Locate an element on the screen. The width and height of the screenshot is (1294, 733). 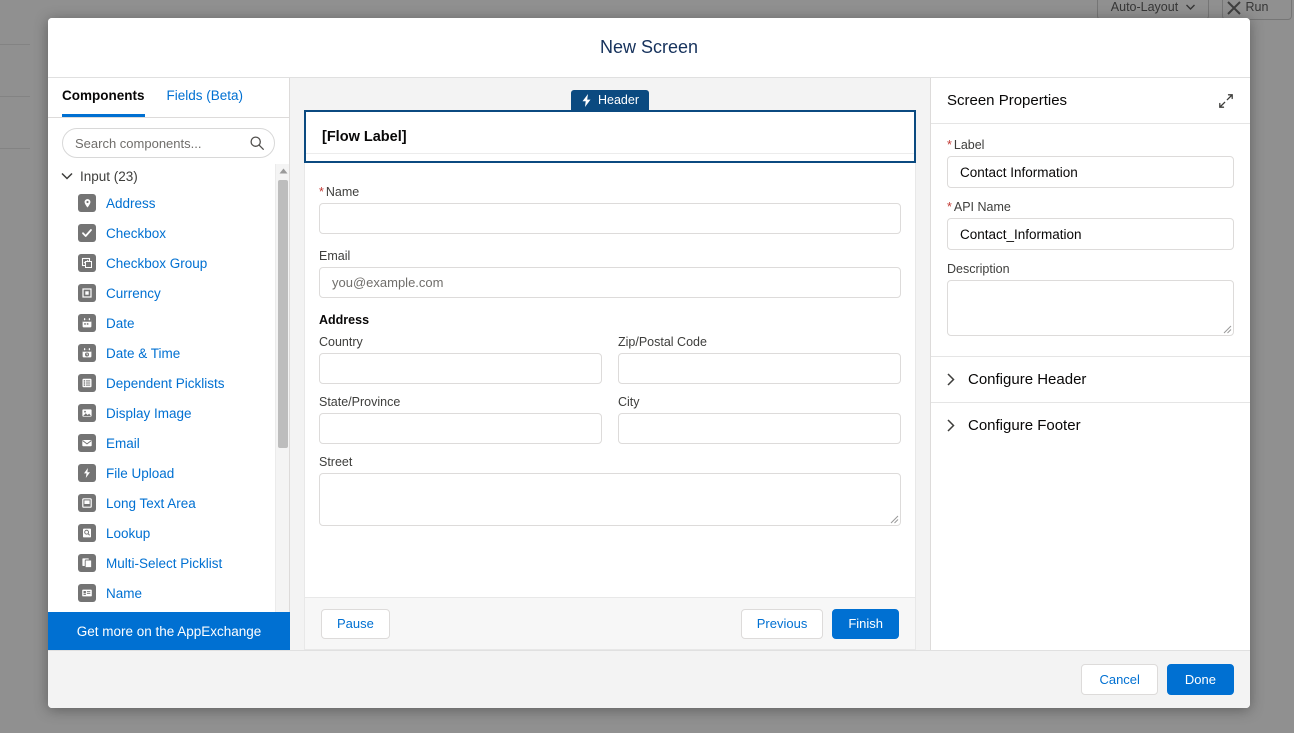
header-badge: Header is located at coordinates (610, 100).